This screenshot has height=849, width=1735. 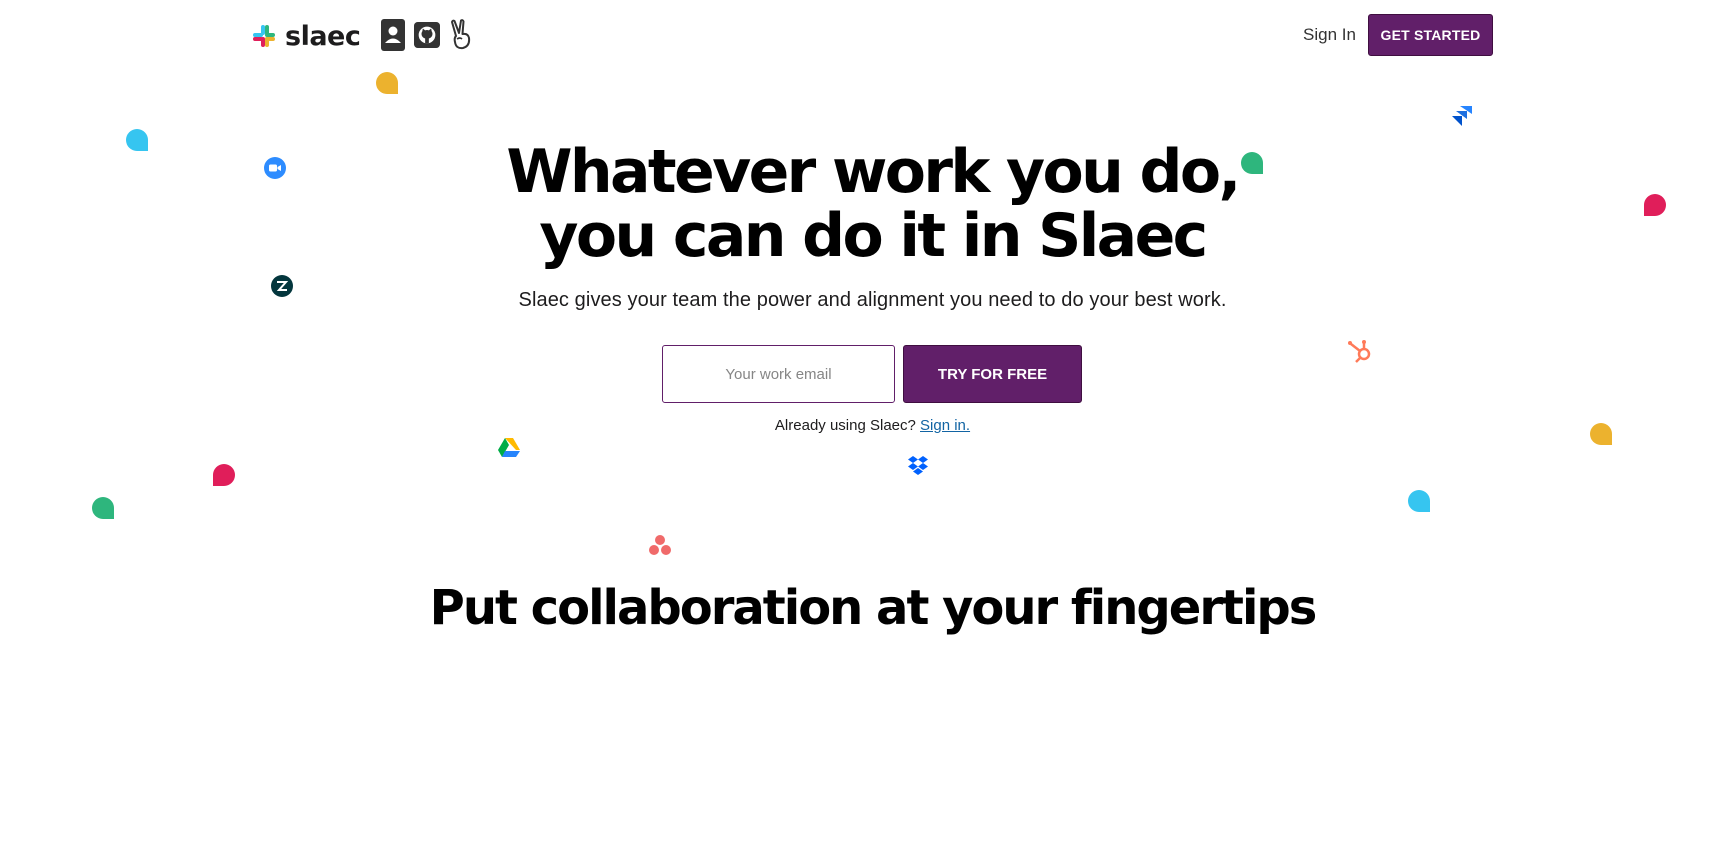 I want to click on utility-icons, so click(x=427, y=35).